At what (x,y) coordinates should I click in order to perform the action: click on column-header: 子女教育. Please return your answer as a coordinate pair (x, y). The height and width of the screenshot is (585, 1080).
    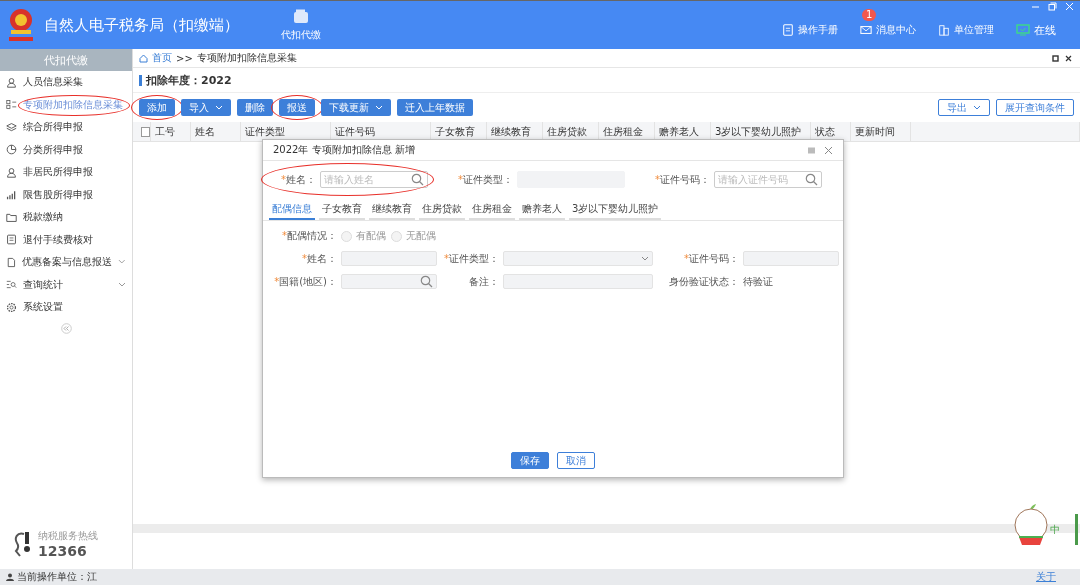
    Looking at the image, I should click on (455, 131).